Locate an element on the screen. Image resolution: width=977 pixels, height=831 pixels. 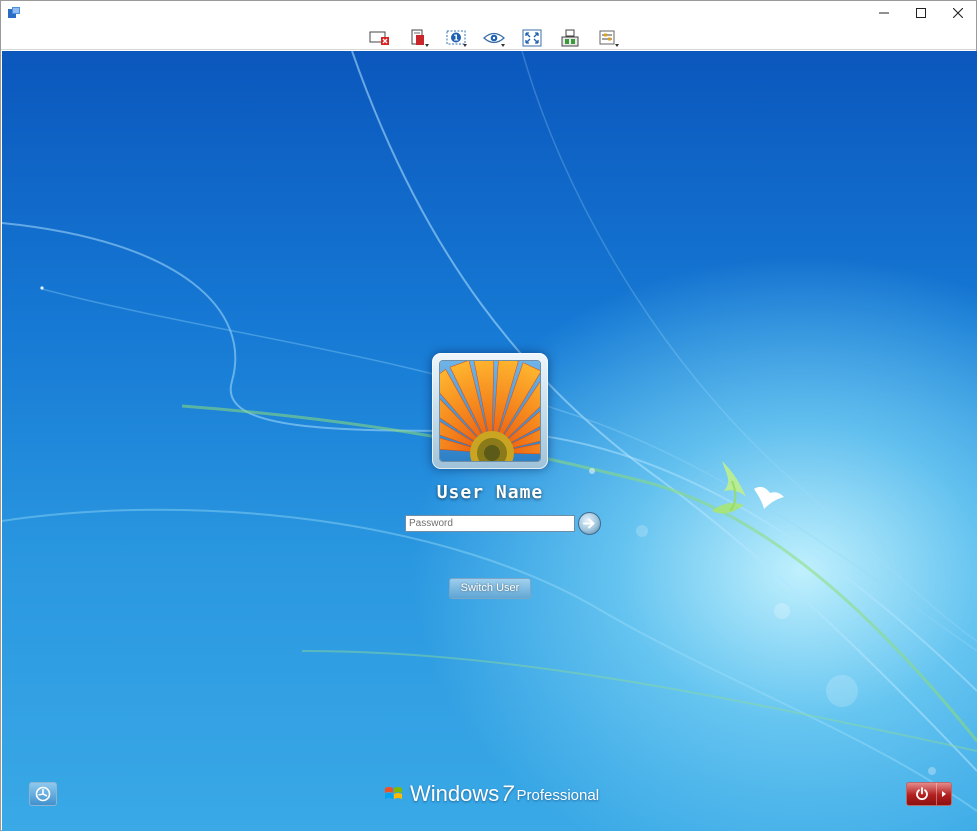
toolbar-items: 1 is located at coordinates (494, 38).